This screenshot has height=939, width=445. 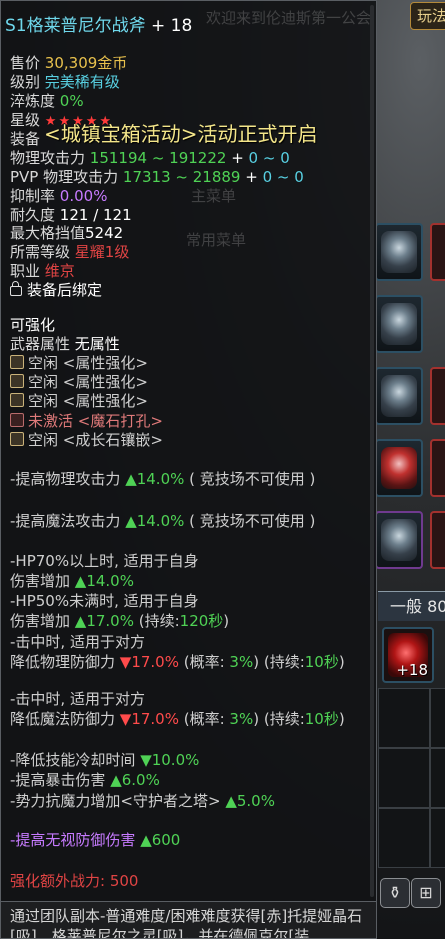 What do you see at coordinates (71, 215) in the screenshot?
I see `durability-row: 耐久度 121 / 121` at bounding box center [71, 215].